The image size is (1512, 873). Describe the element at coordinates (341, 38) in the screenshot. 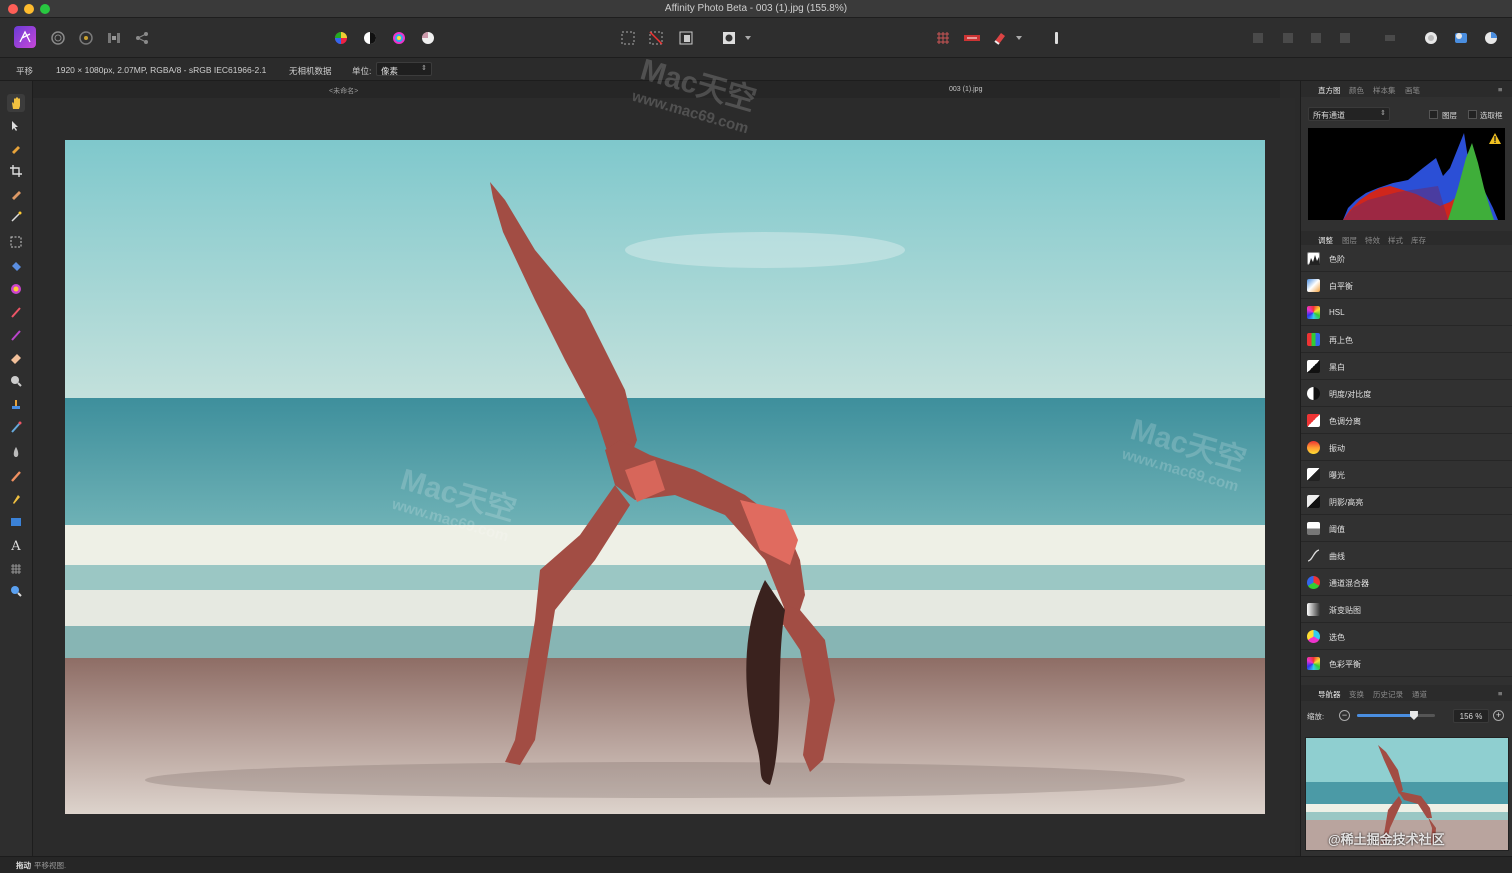

I see `auto-levels-icon` at that location.